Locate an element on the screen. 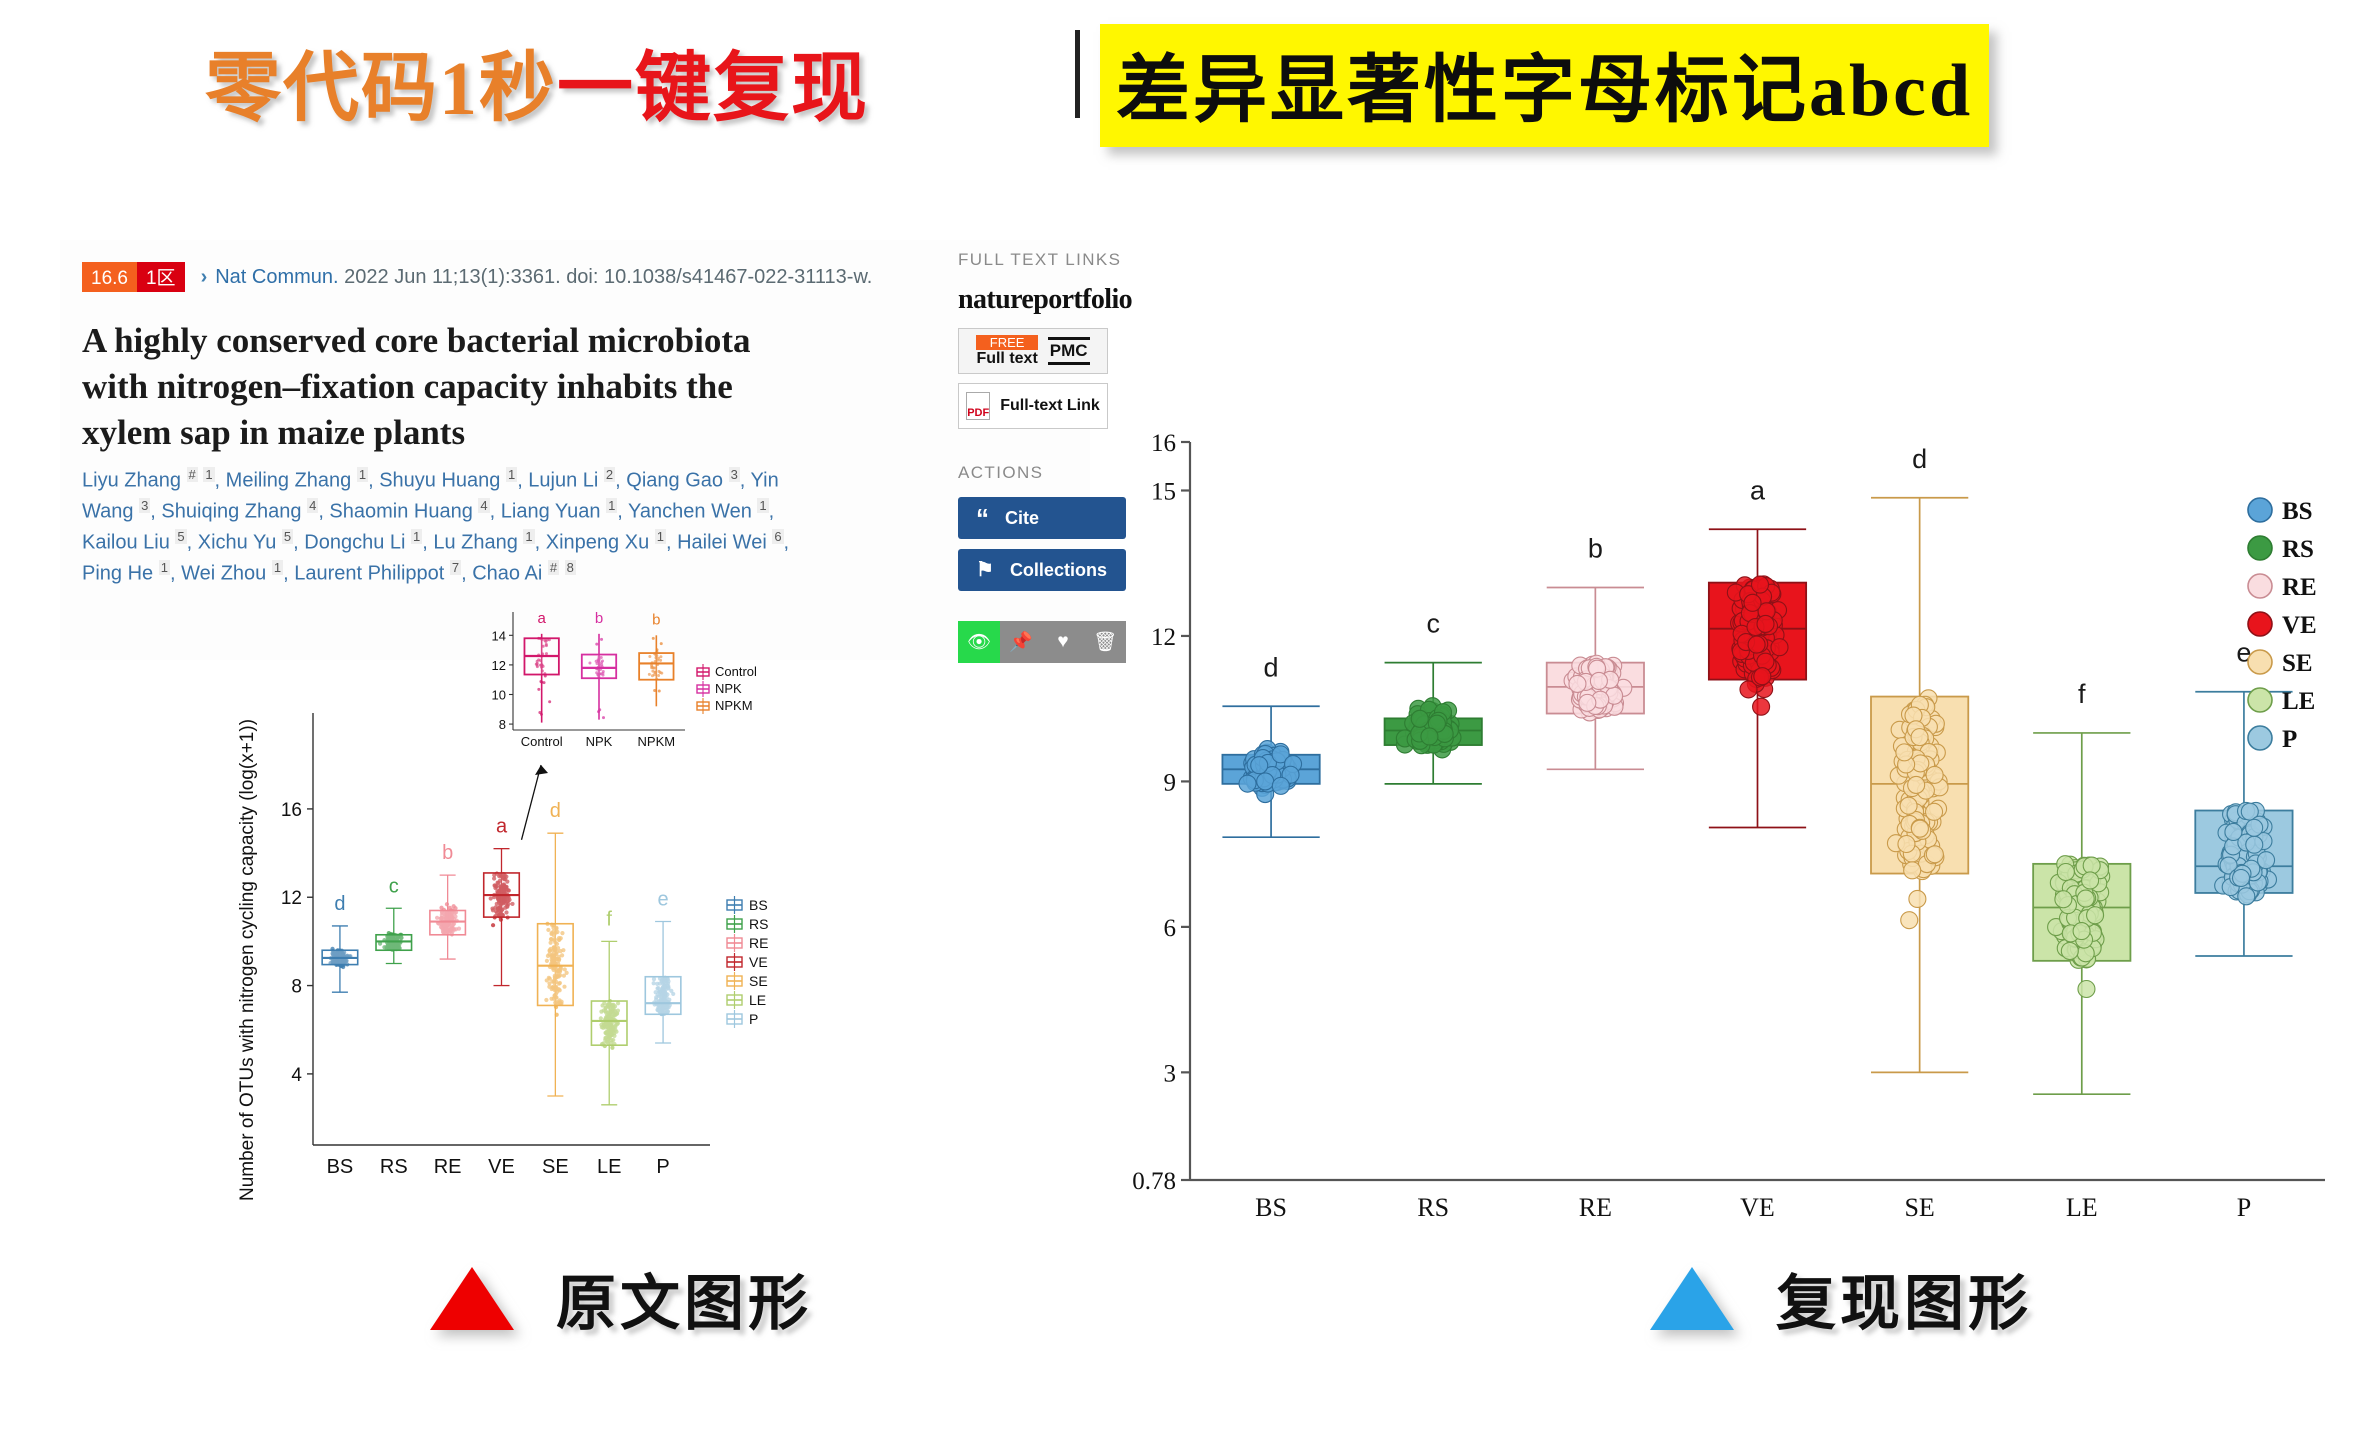 The width and height of the screenshot is (2358, 1440). legend-item: RE is located at coordinates (747, 943).